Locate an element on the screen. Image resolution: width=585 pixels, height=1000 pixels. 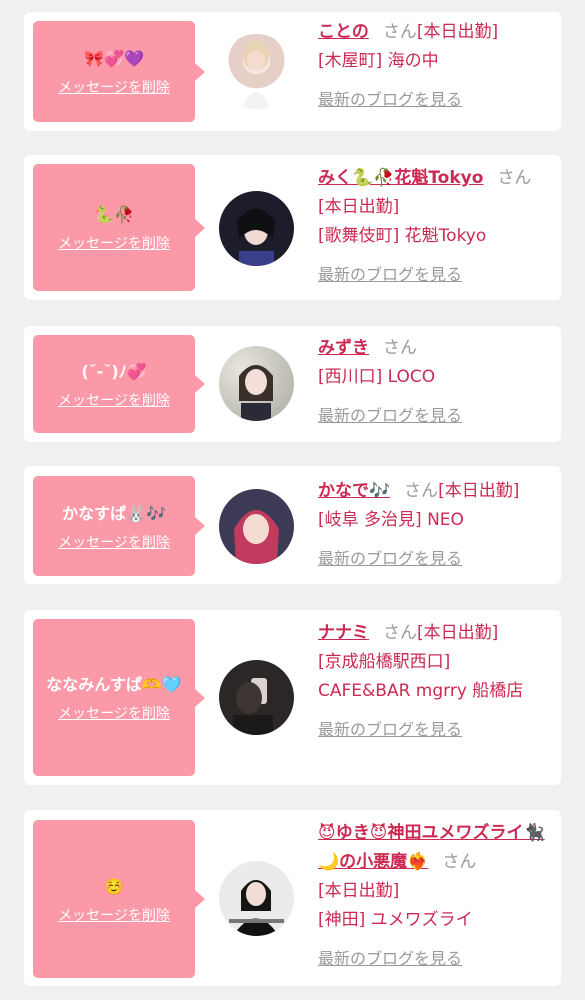
message-bubble: 🎀💞💜 メッセージを削除 is located at coordinates (119, 71).